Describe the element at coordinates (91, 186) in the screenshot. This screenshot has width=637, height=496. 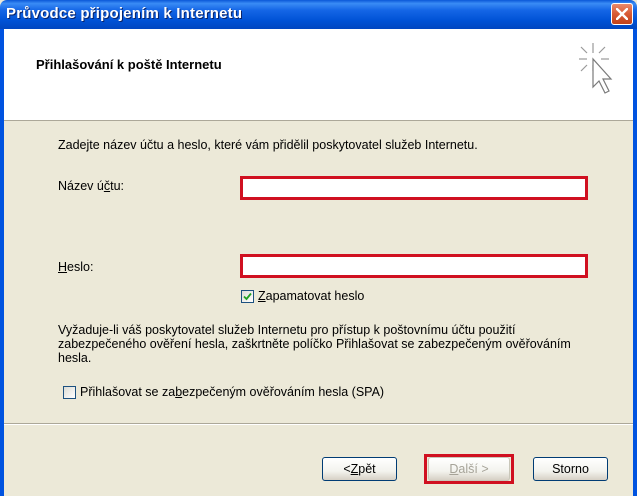
I see `account-name-label: Název účtu:` at that location.